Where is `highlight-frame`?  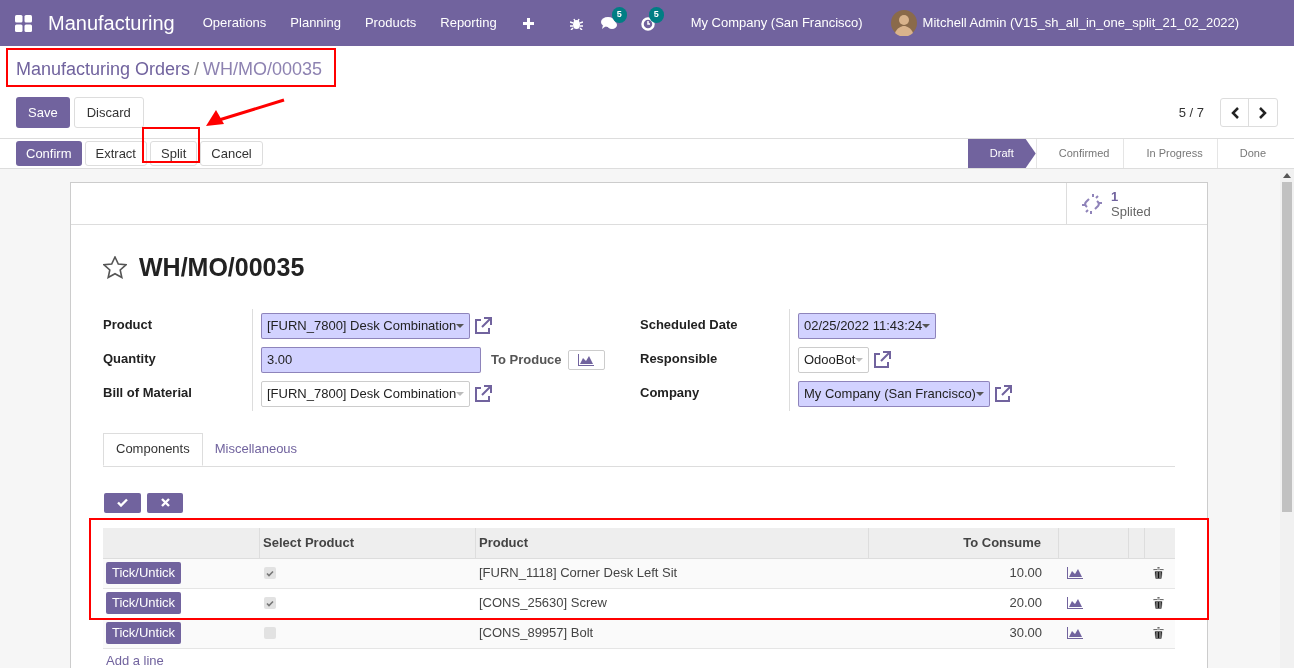 highlight-frame is located at coordinates (171, 145).